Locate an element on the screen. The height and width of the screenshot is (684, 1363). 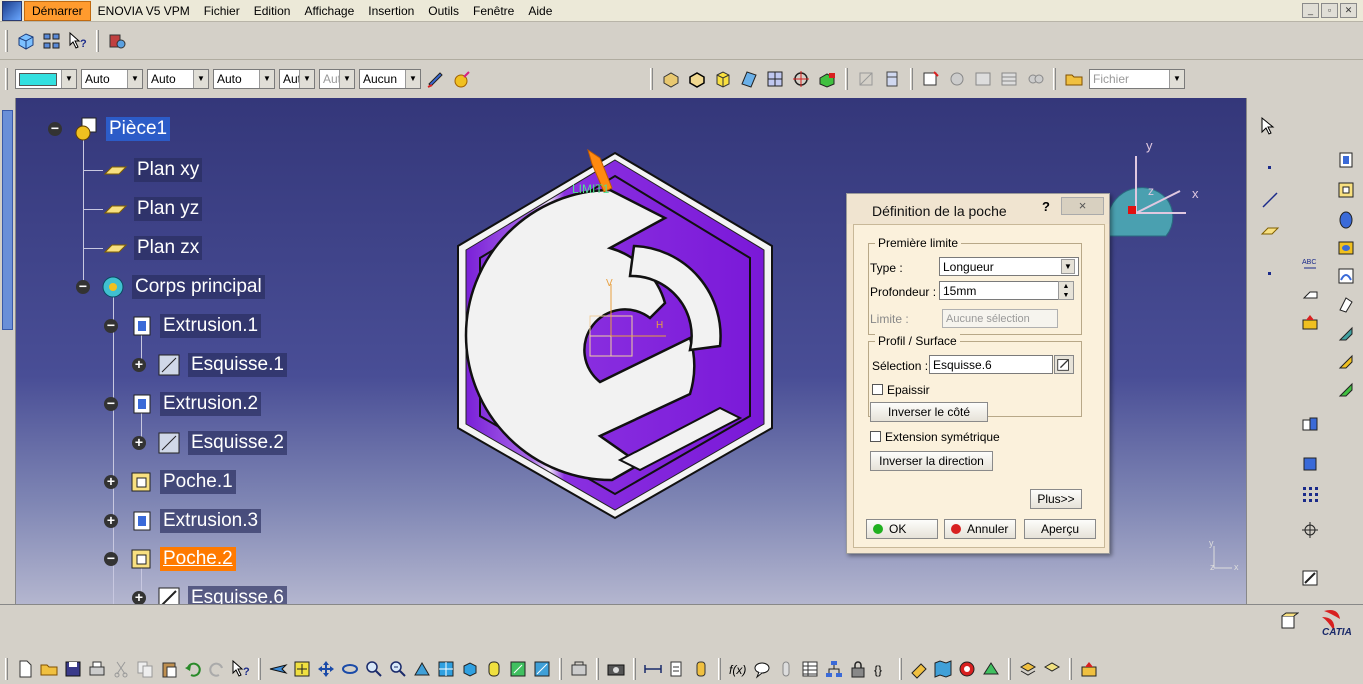
measure-inertia-icon is located at coordinates (701, 669).